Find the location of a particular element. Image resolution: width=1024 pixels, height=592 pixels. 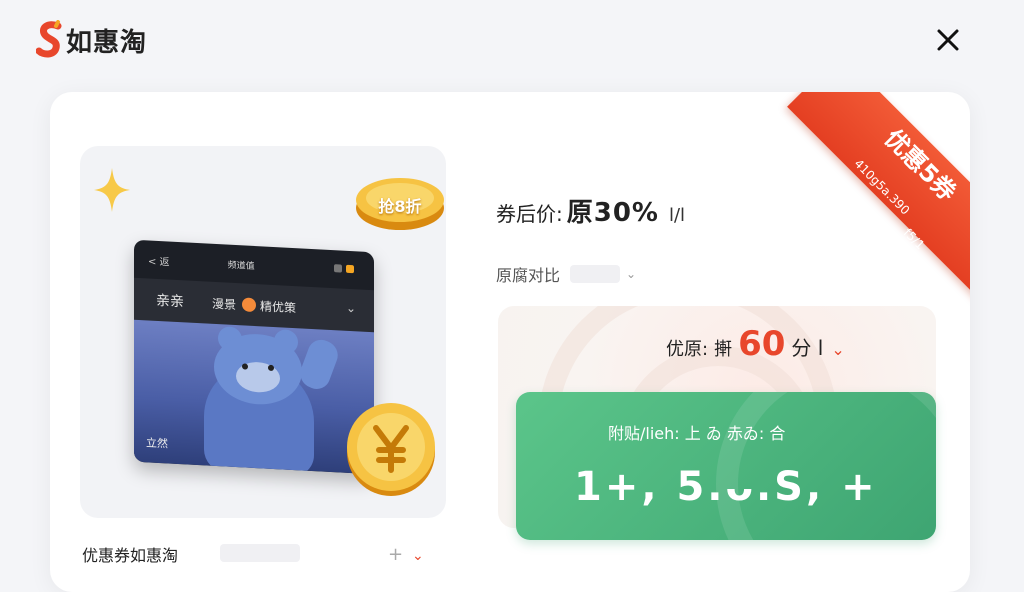

price-value: 原30% is located at coordinates (612, 213).